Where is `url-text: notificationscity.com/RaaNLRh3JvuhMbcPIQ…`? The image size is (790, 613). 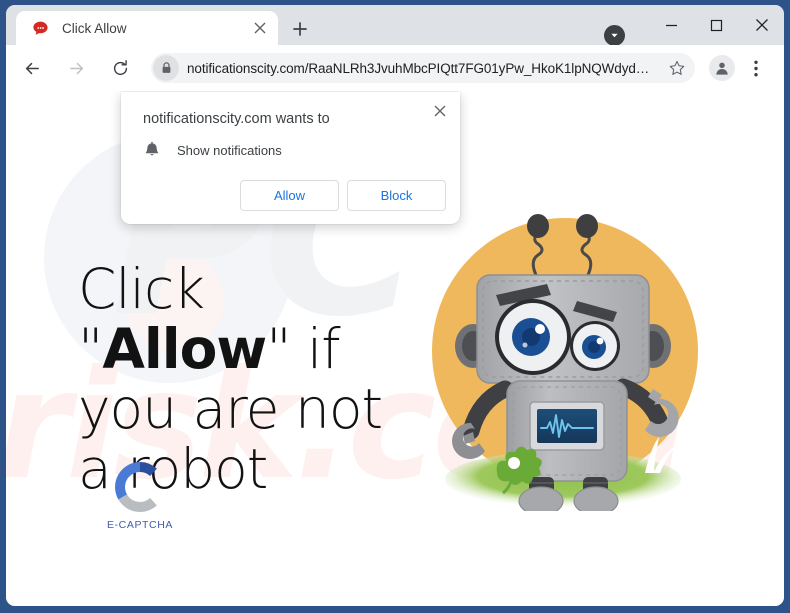
url-text: notificationscity.com/RaaNLRh3JvuhMbcPIQ… is located at coordinates (418, 68).